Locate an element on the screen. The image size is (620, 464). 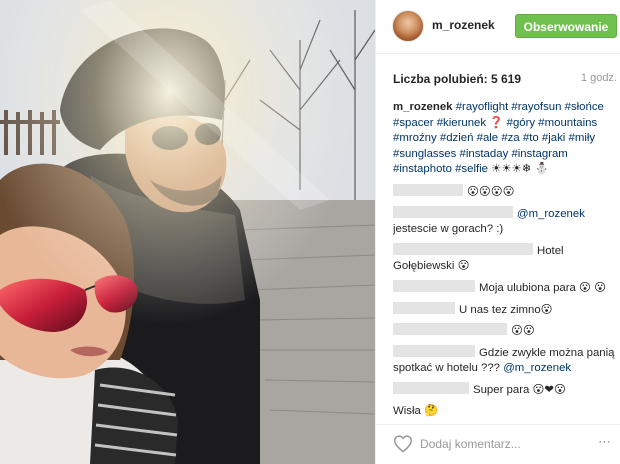
comment-item: Wisła 🤔 is located at coordinates (504, 411).